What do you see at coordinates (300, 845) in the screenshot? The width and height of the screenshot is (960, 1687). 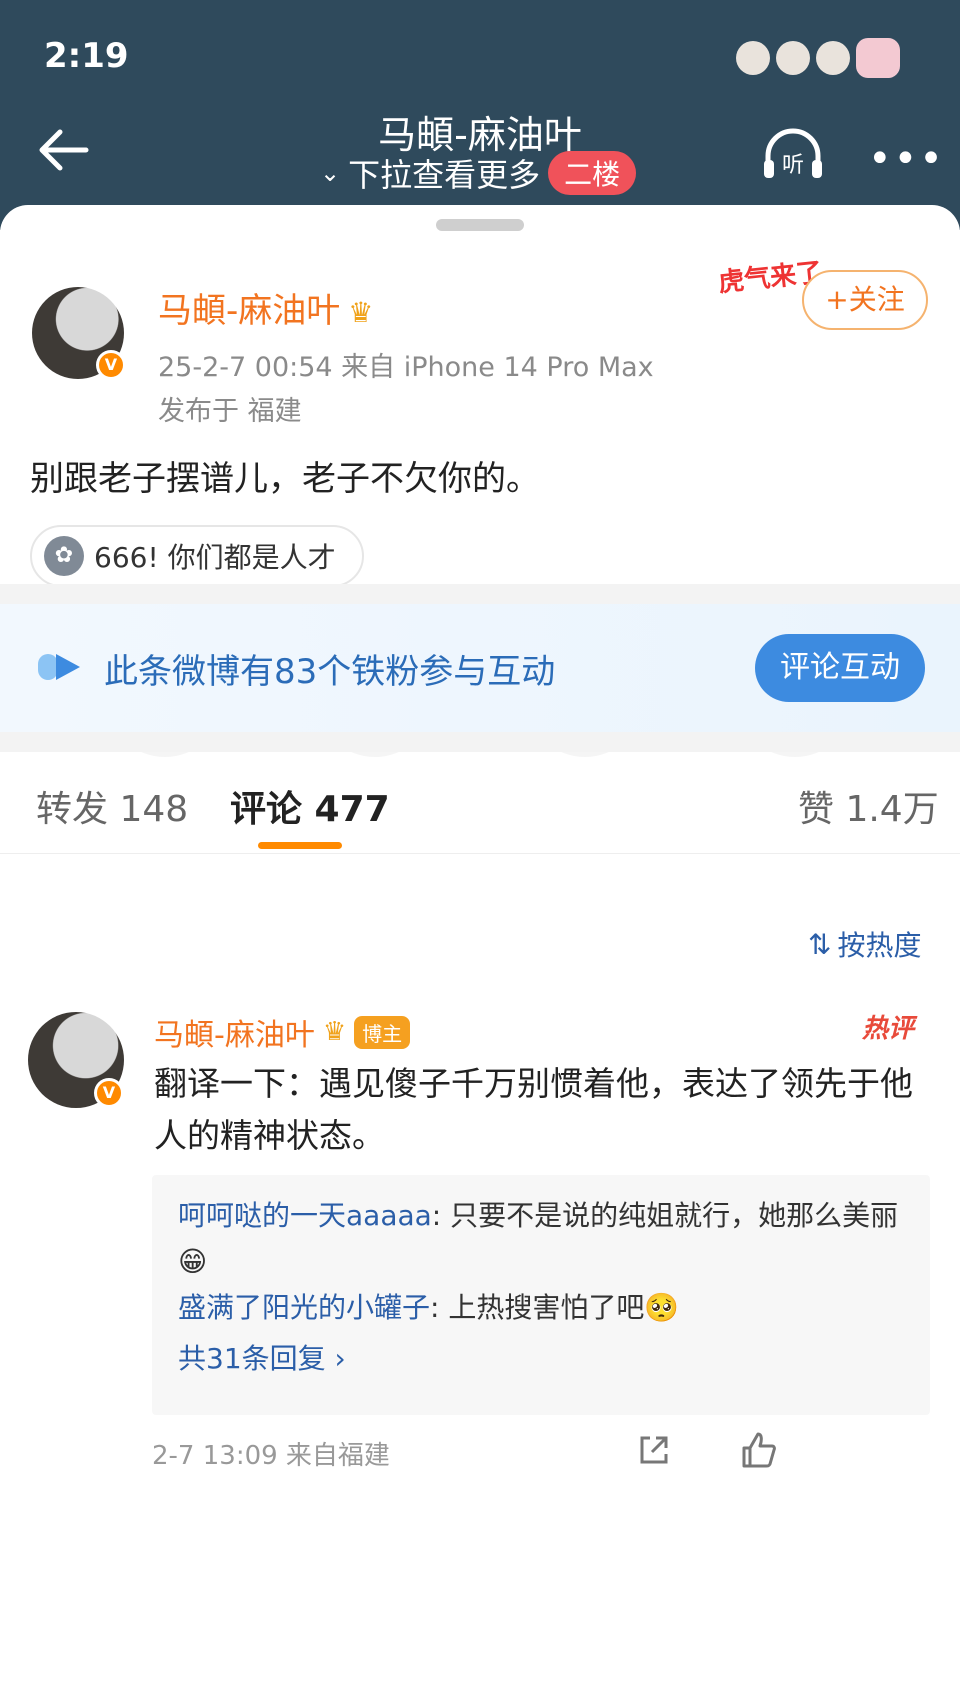 I see `active-tab-indicator` at bounding box center [300, 845].